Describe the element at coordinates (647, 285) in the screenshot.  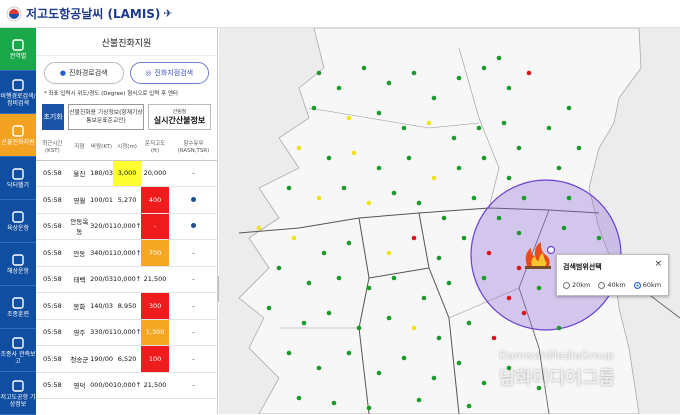
I see `range-option-60km: 60km` at that location.